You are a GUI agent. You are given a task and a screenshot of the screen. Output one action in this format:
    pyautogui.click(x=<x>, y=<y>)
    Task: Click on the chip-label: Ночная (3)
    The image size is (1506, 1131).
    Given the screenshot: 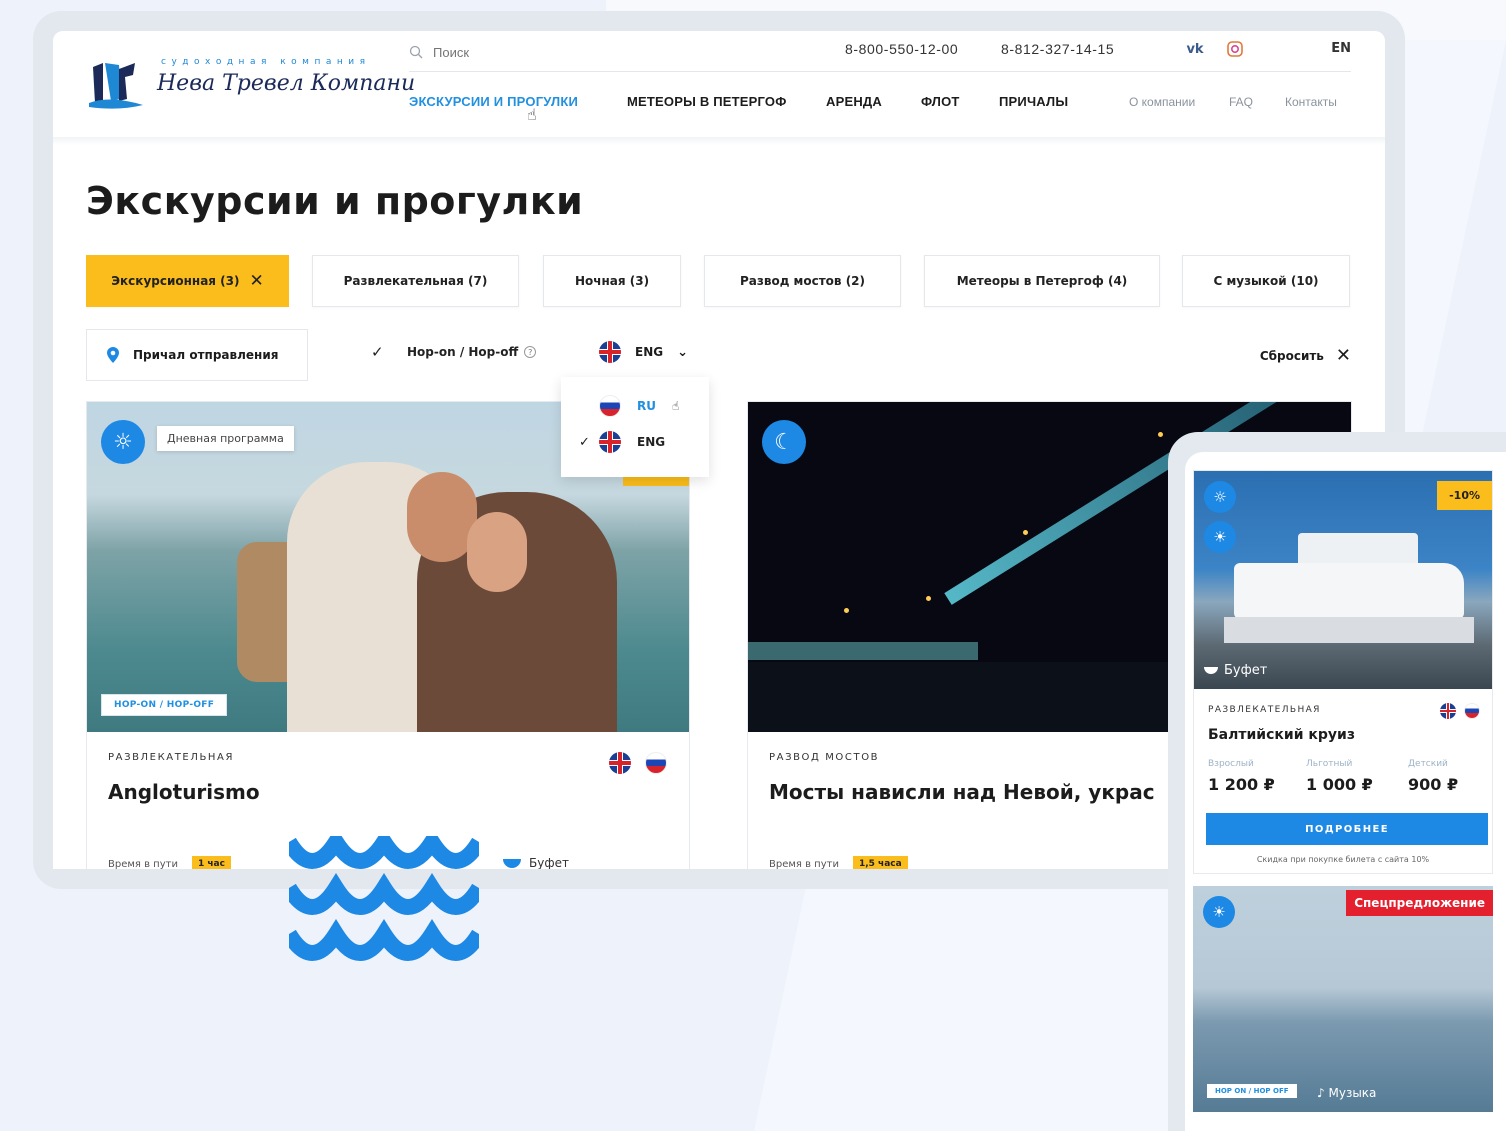 What is the action you would take?
    pyautogui.click(x=612, y=281)
    